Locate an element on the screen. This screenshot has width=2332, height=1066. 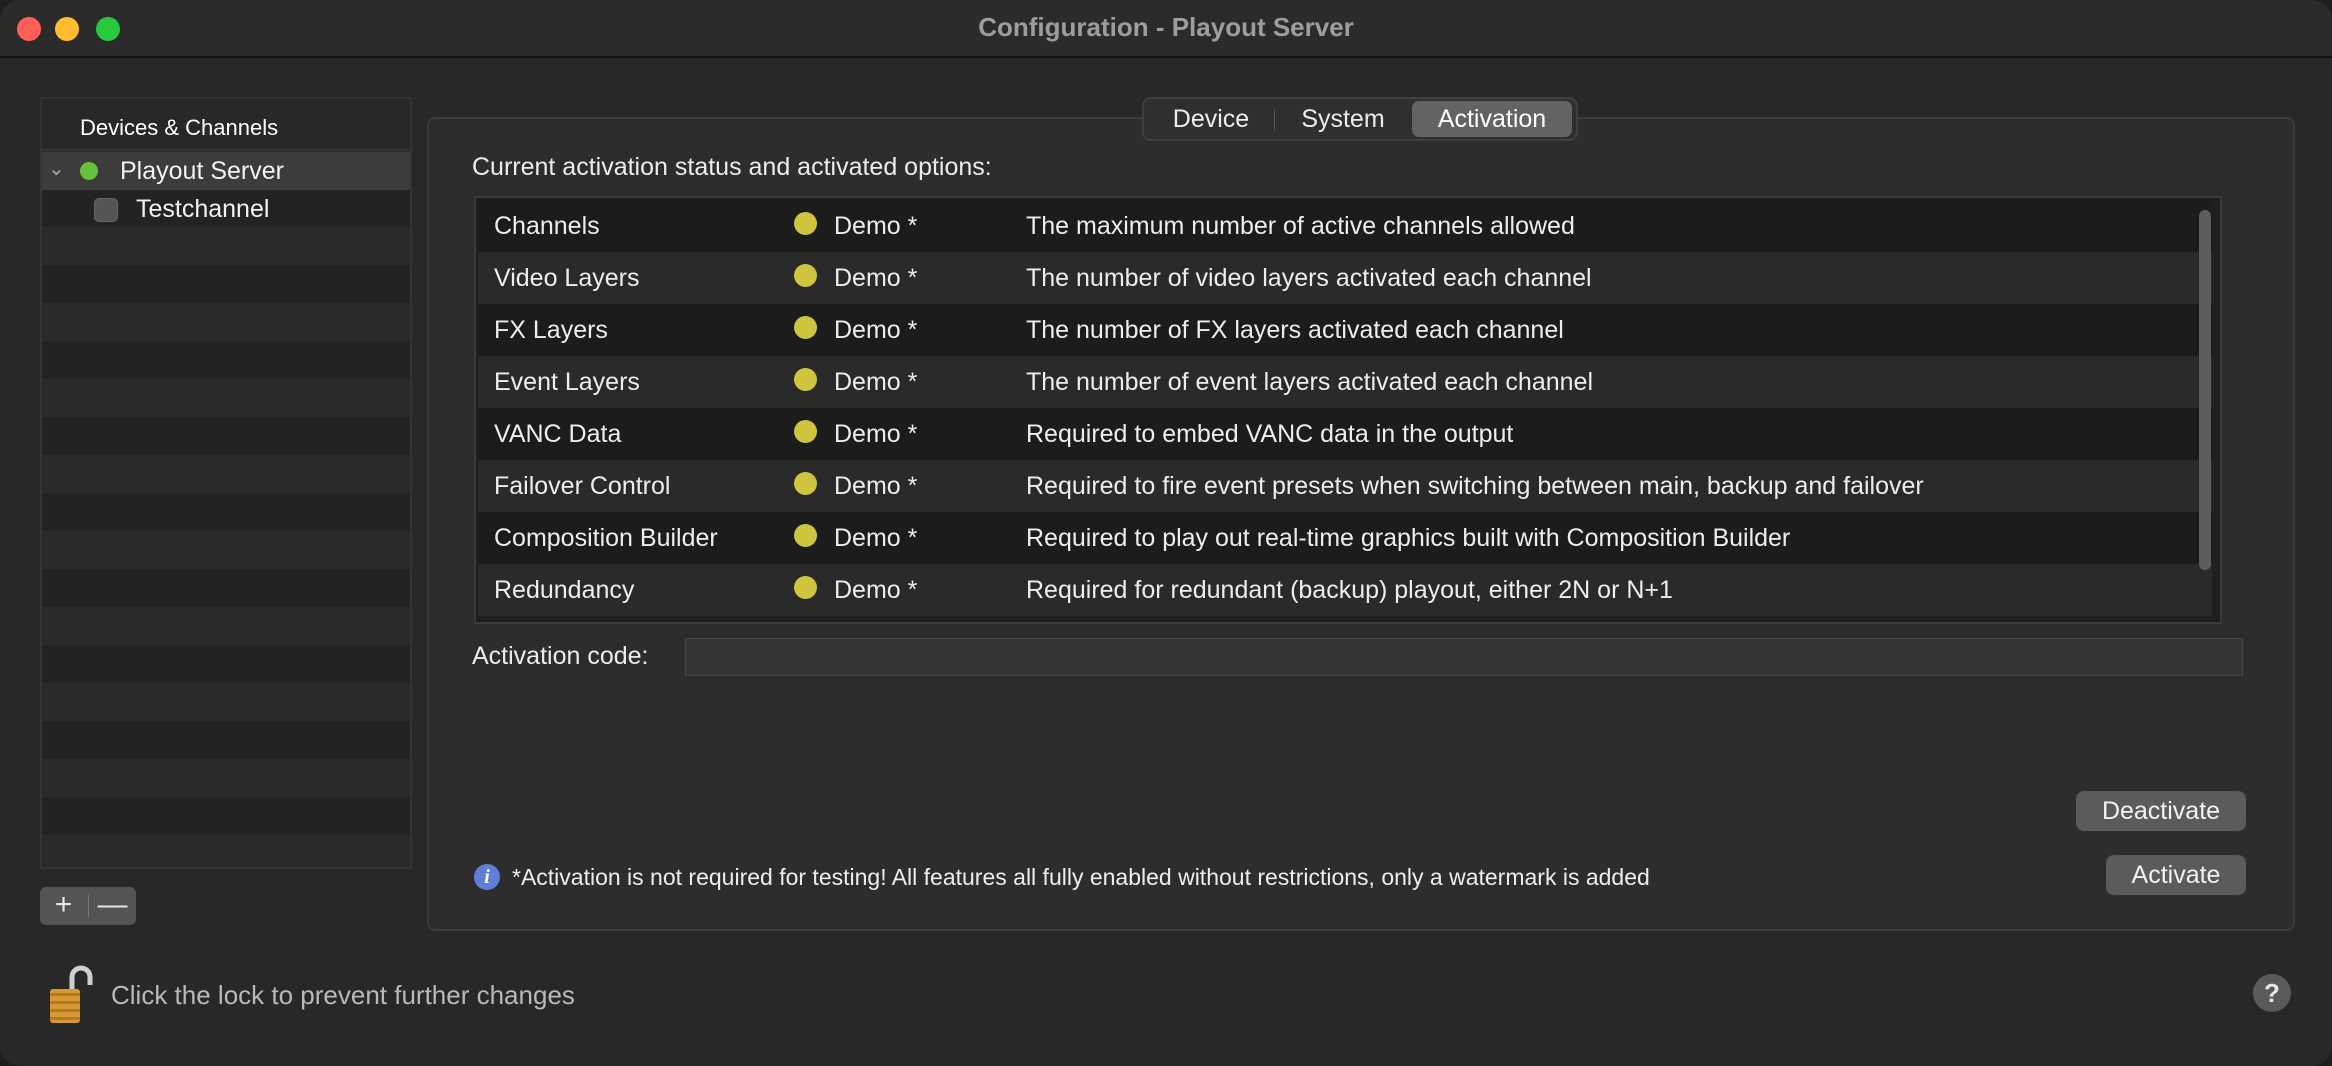
option-name: Failover Control is located at coordinates (582, 486).